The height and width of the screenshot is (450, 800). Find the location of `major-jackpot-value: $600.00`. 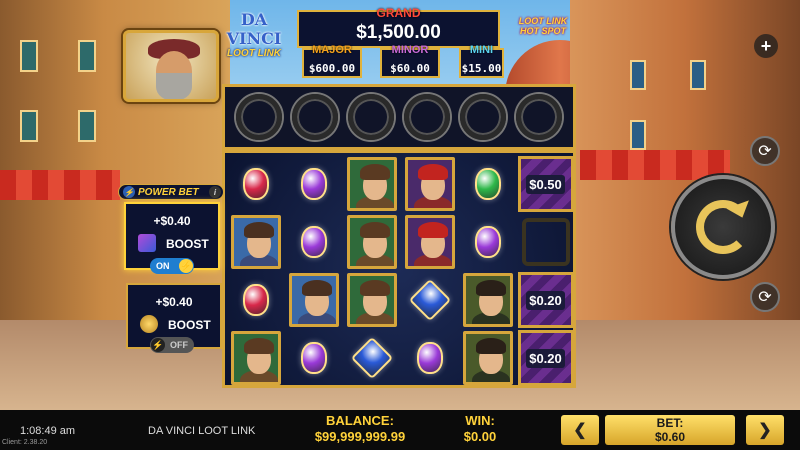

major-jackpot-value: $600.00 is located at coordinates (332, 68).